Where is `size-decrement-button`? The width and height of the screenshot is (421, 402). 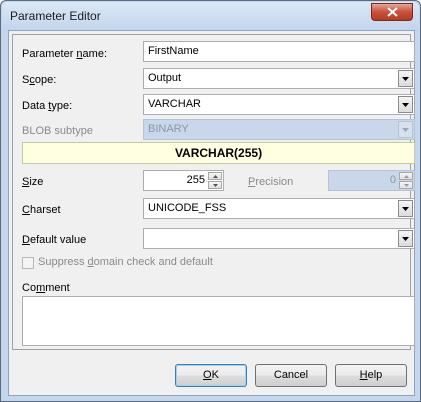
size-decrement-button is located at coordinates (215, 185).